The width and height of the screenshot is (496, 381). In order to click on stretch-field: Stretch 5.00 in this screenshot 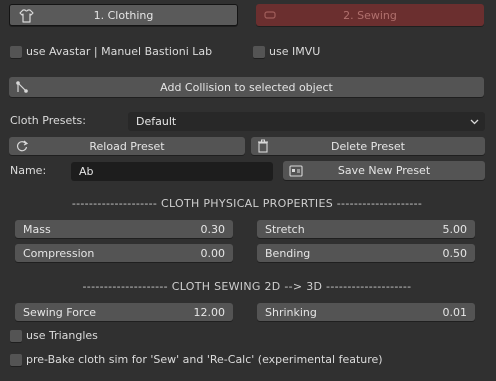, I will do `click(366, 229)`.